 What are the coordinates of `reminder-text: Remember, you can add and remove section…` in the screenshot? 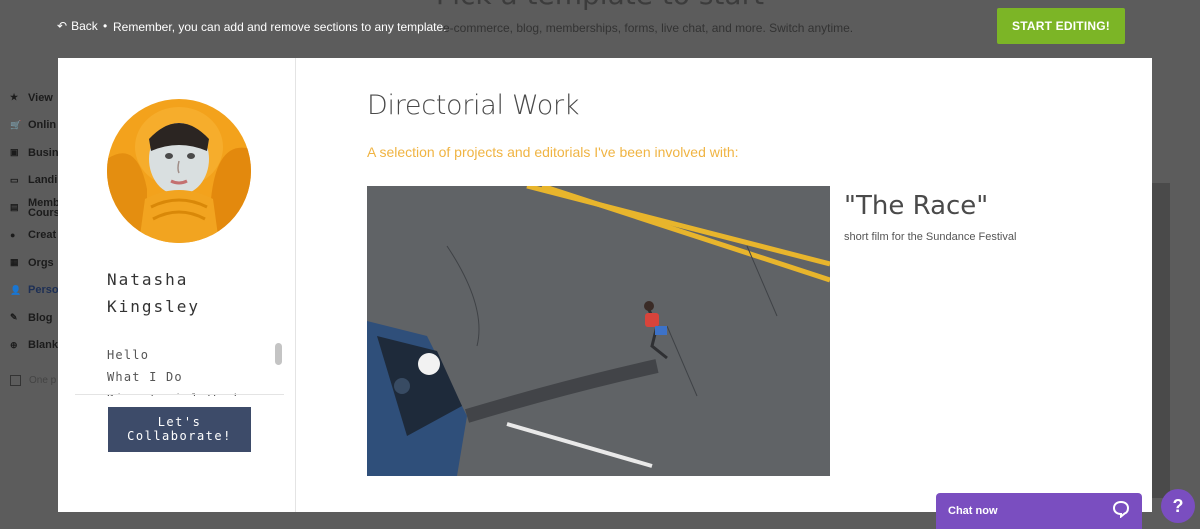 It's located at (280, 27).